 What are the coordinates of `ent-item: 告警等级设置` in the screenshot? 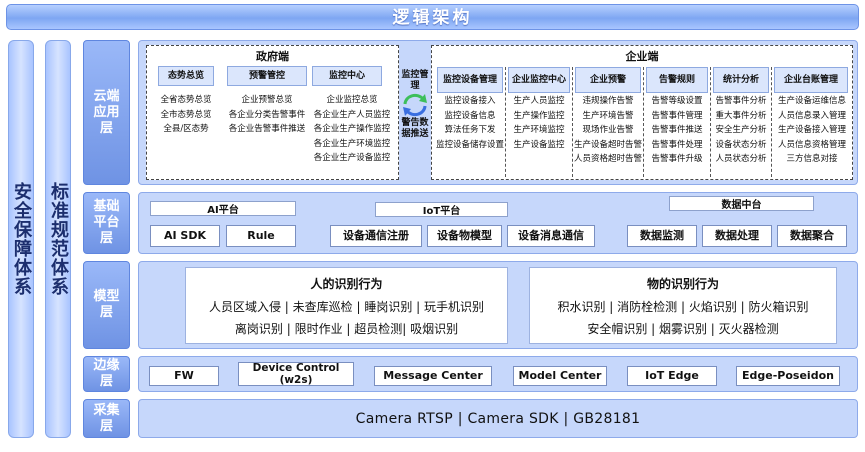 It's located at (677, 101).